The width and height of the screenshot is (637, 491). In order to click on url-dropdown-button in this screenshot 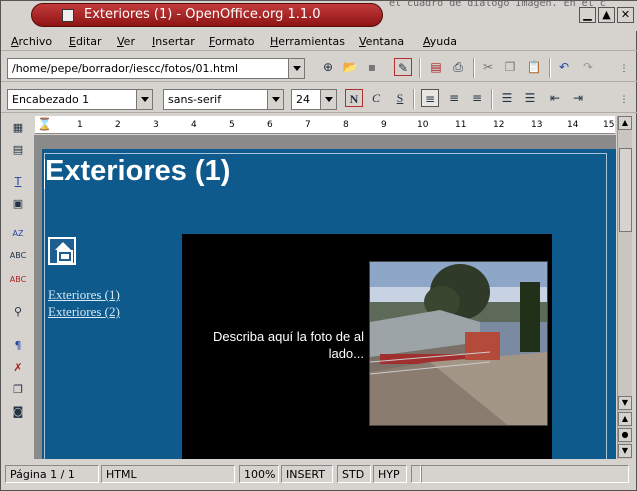, I will do `click(296, 68)`.